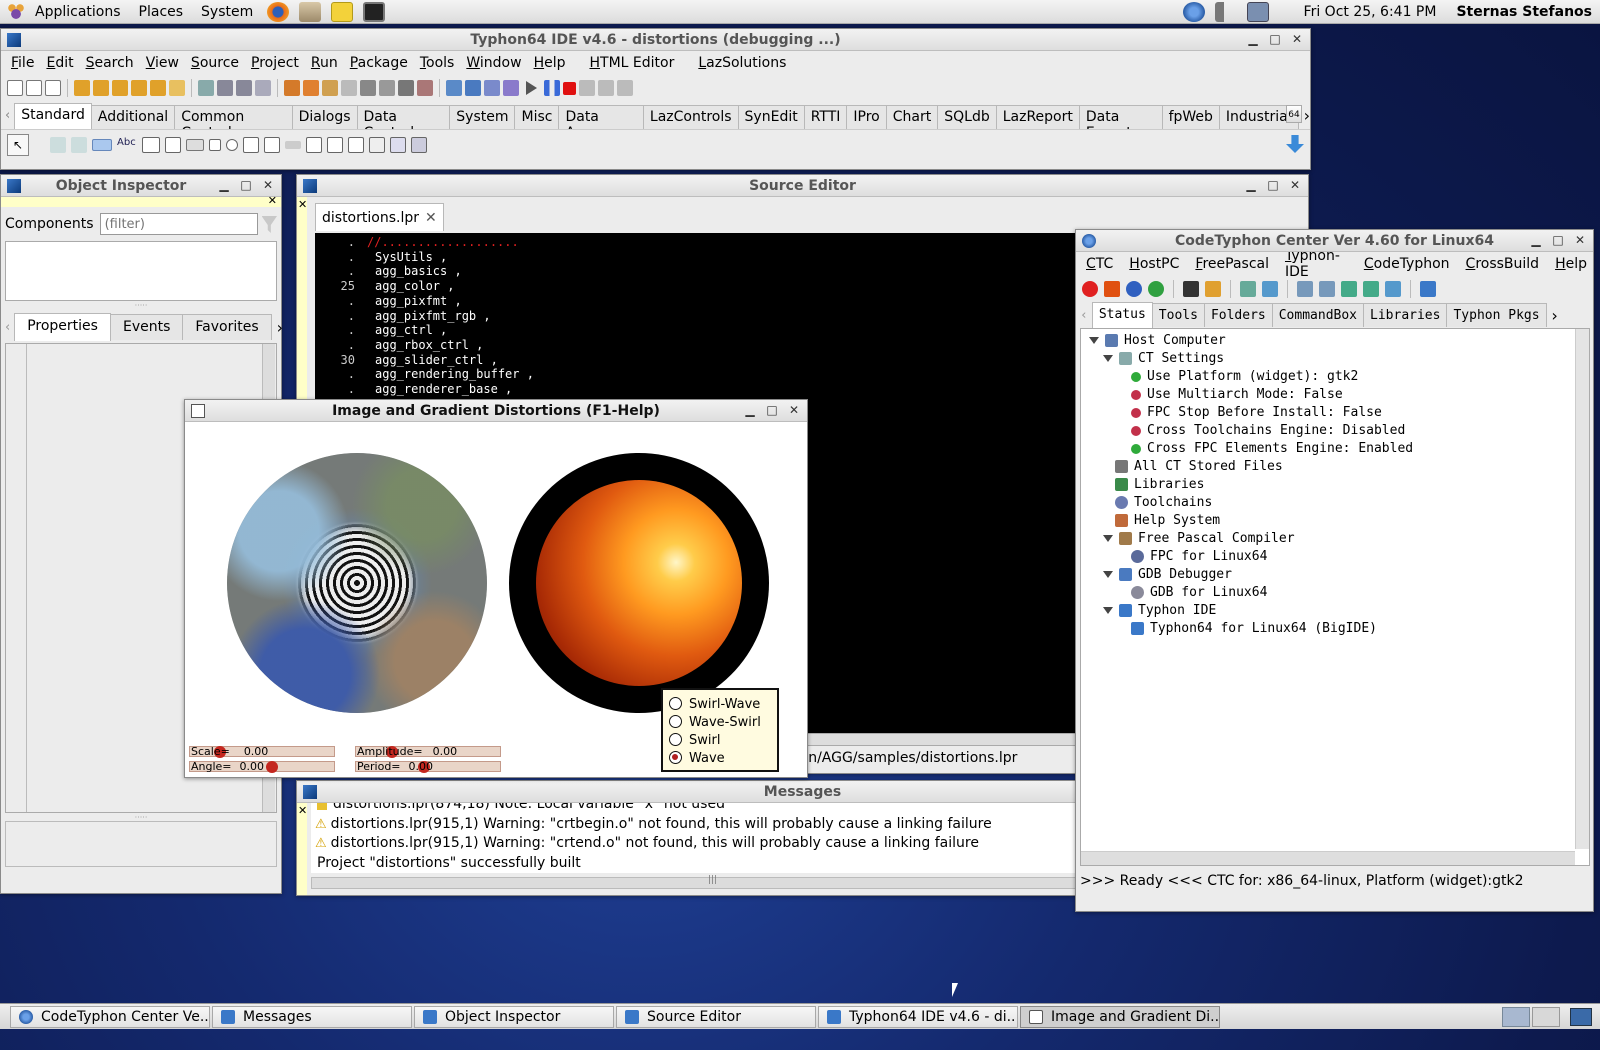  What do you see at coordinates (292, 88) in the screenshot?
I see `project-inspector-icon` at bounding box center [292, 88].